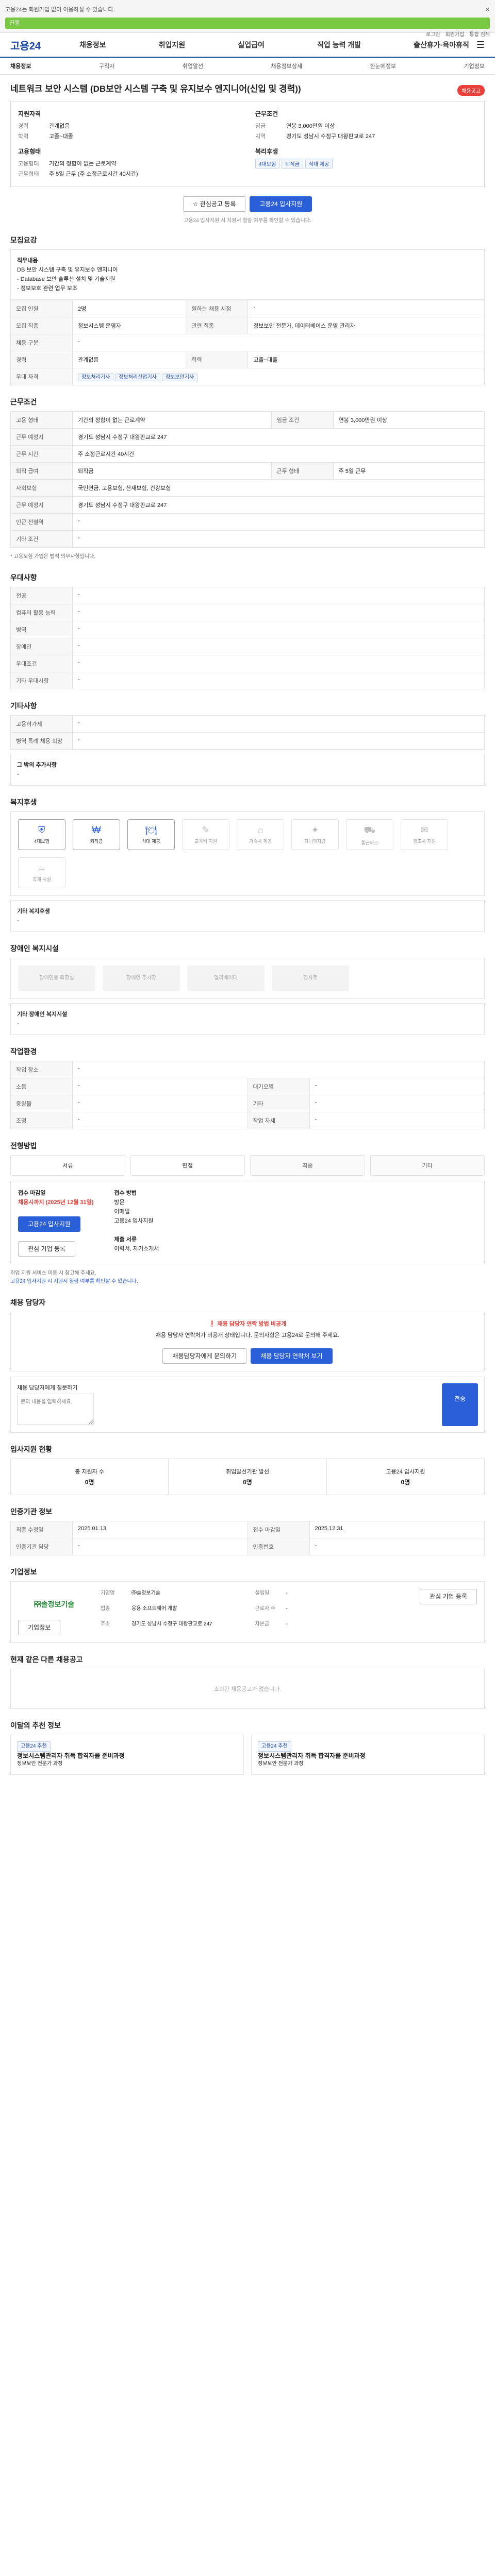 This screenshot has width=495, height=2576. What do you see at coordinates (23, 577) in the screenshot?
I see `section-title: 우대사항` at bounding box center [23, 577].